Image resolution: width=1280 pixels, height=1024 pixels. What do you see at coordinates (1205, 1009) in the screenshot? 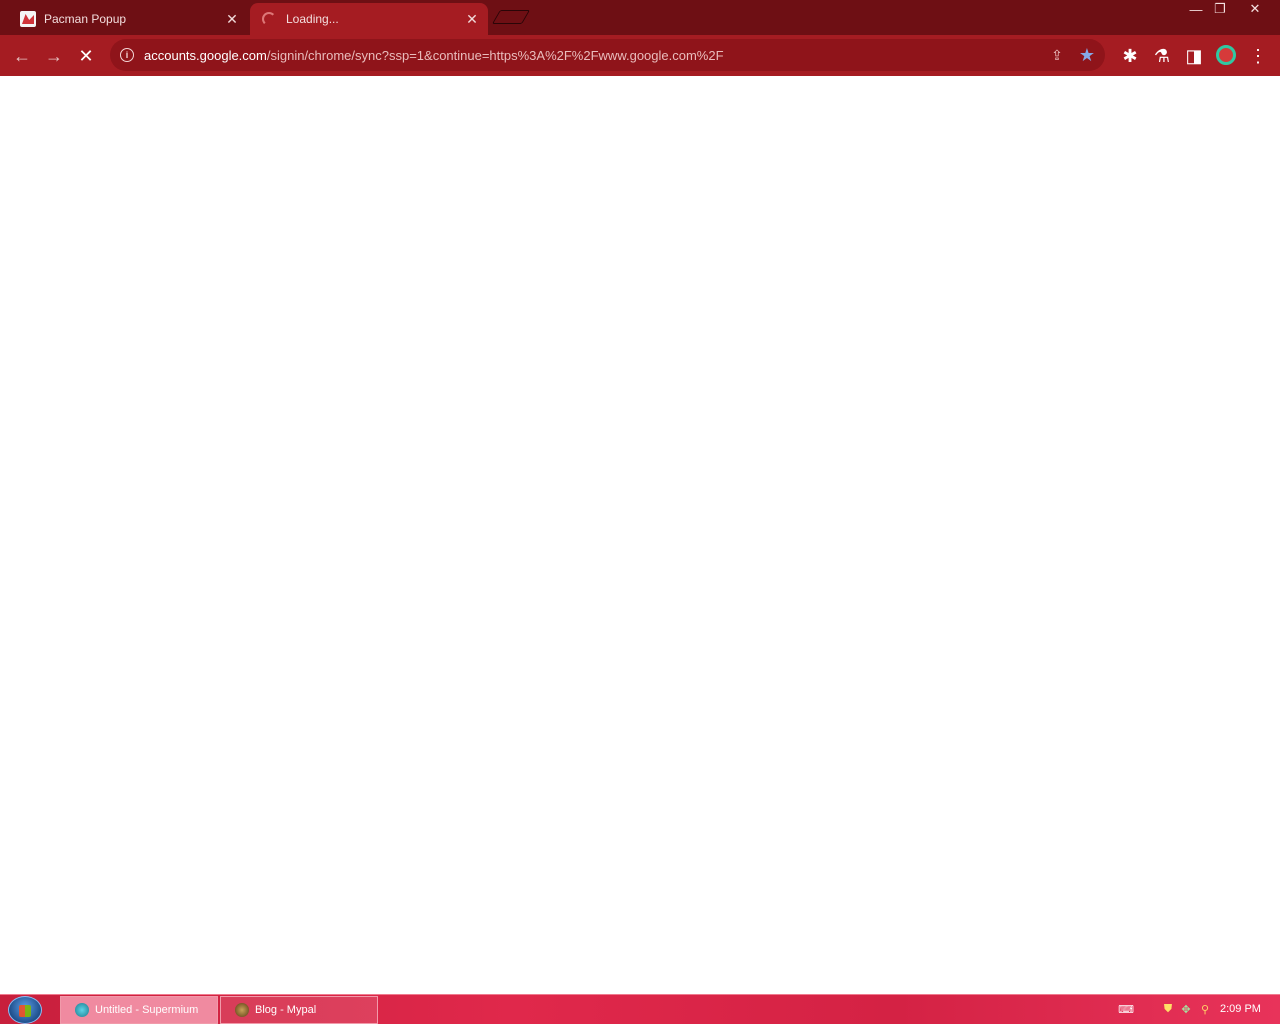
I see `search-icon: ⚲` at bounding box center [1205, 1009].